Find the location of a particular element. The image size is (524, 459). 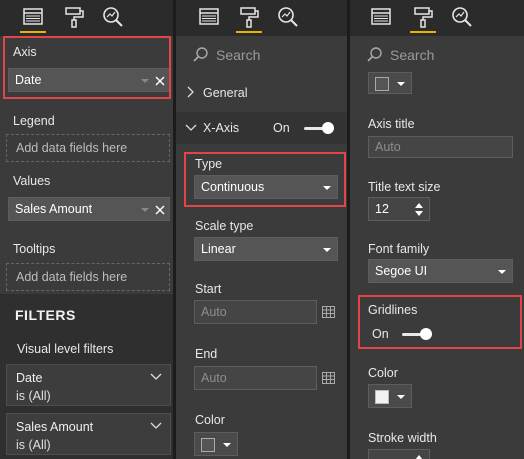

visual-level-filters-label: Visual level filters is located at coordinates (65, 349).